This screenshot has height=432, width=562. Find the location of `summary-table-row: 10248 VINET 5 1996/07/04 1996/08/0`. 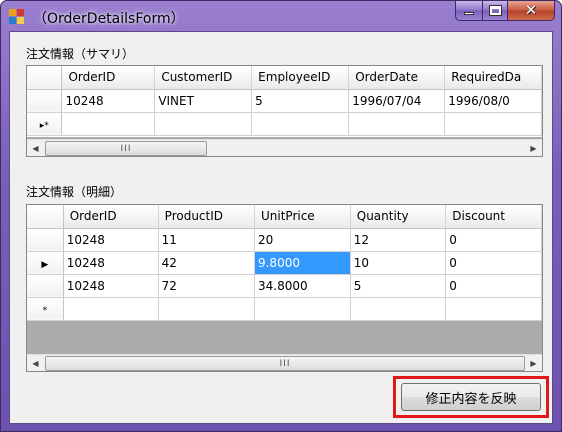

summary-table-row: 10248 VINET 5 1996/07/04 1996/08/0 is located at coordinates (284, 101).